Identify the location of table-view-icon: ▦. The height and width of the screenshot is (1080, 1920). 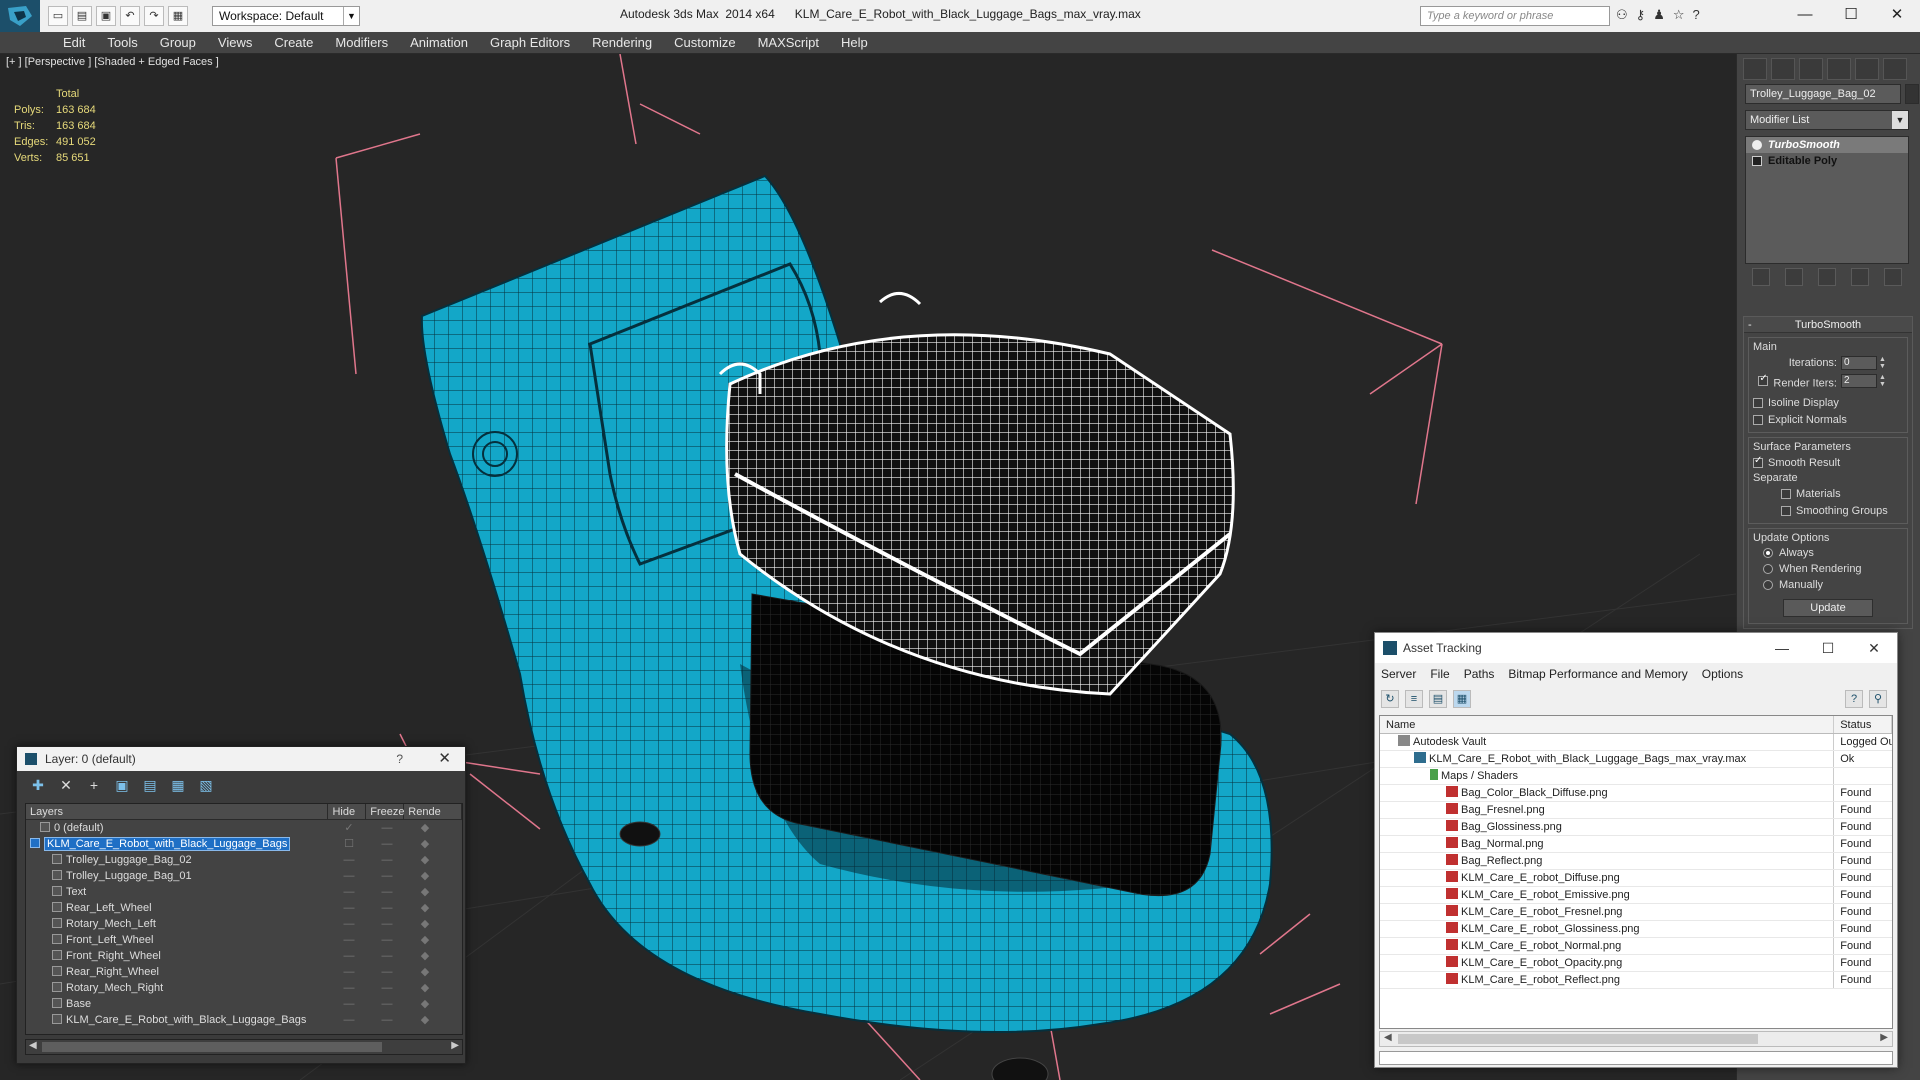
(1462, 699).